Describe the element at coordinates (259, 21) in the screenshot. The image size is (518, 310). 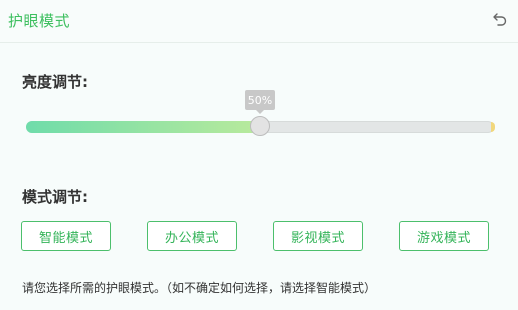
I see `header-bar: 护眼模式` at that location.